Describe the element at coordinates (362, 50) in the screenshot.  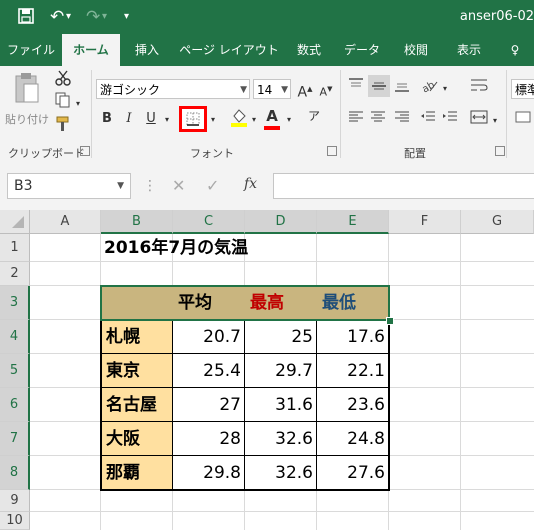
I see `tab-data: データ` at that location.